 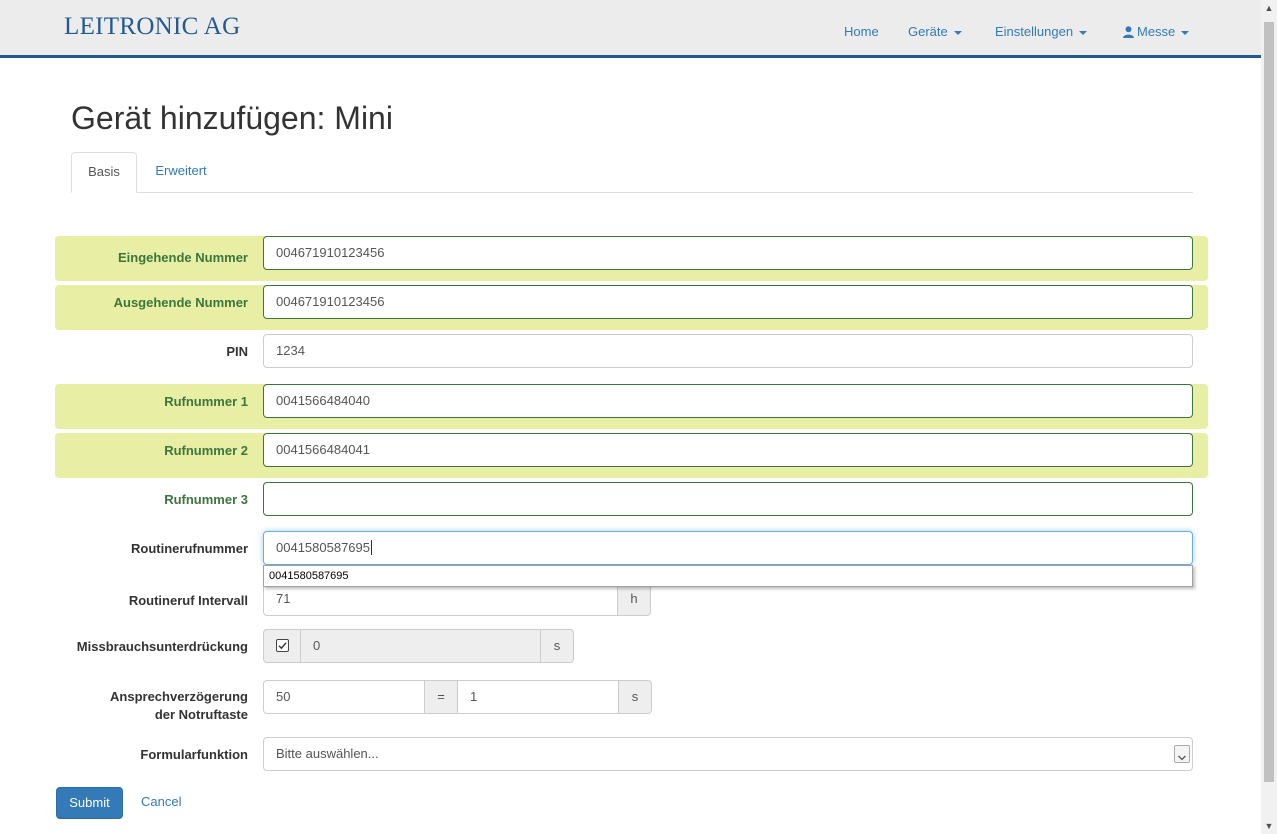 What do you see at coordinates (323, 547) in the screenshot?
I see `routine-number-value: 0041580587695` at bounding box center [323, 547].